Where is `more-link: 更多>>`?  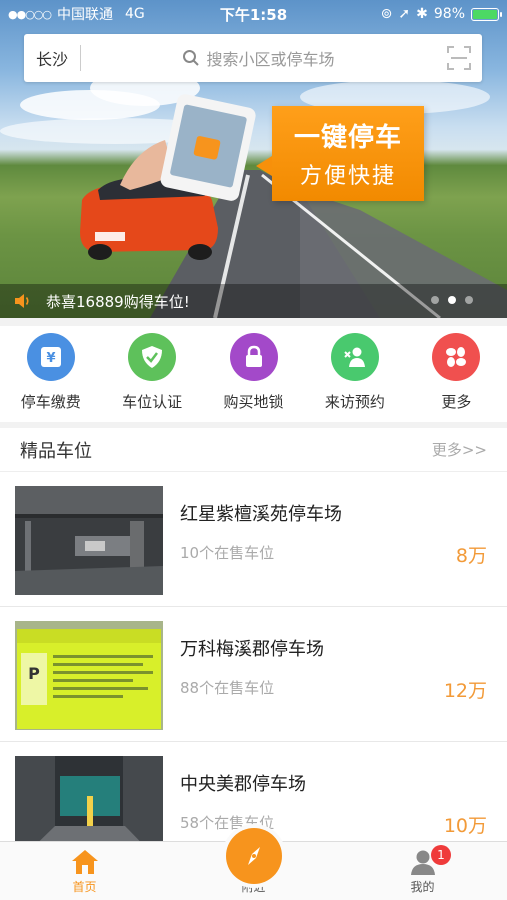 more-link: 更多>> is located at coordinates (459, 449).